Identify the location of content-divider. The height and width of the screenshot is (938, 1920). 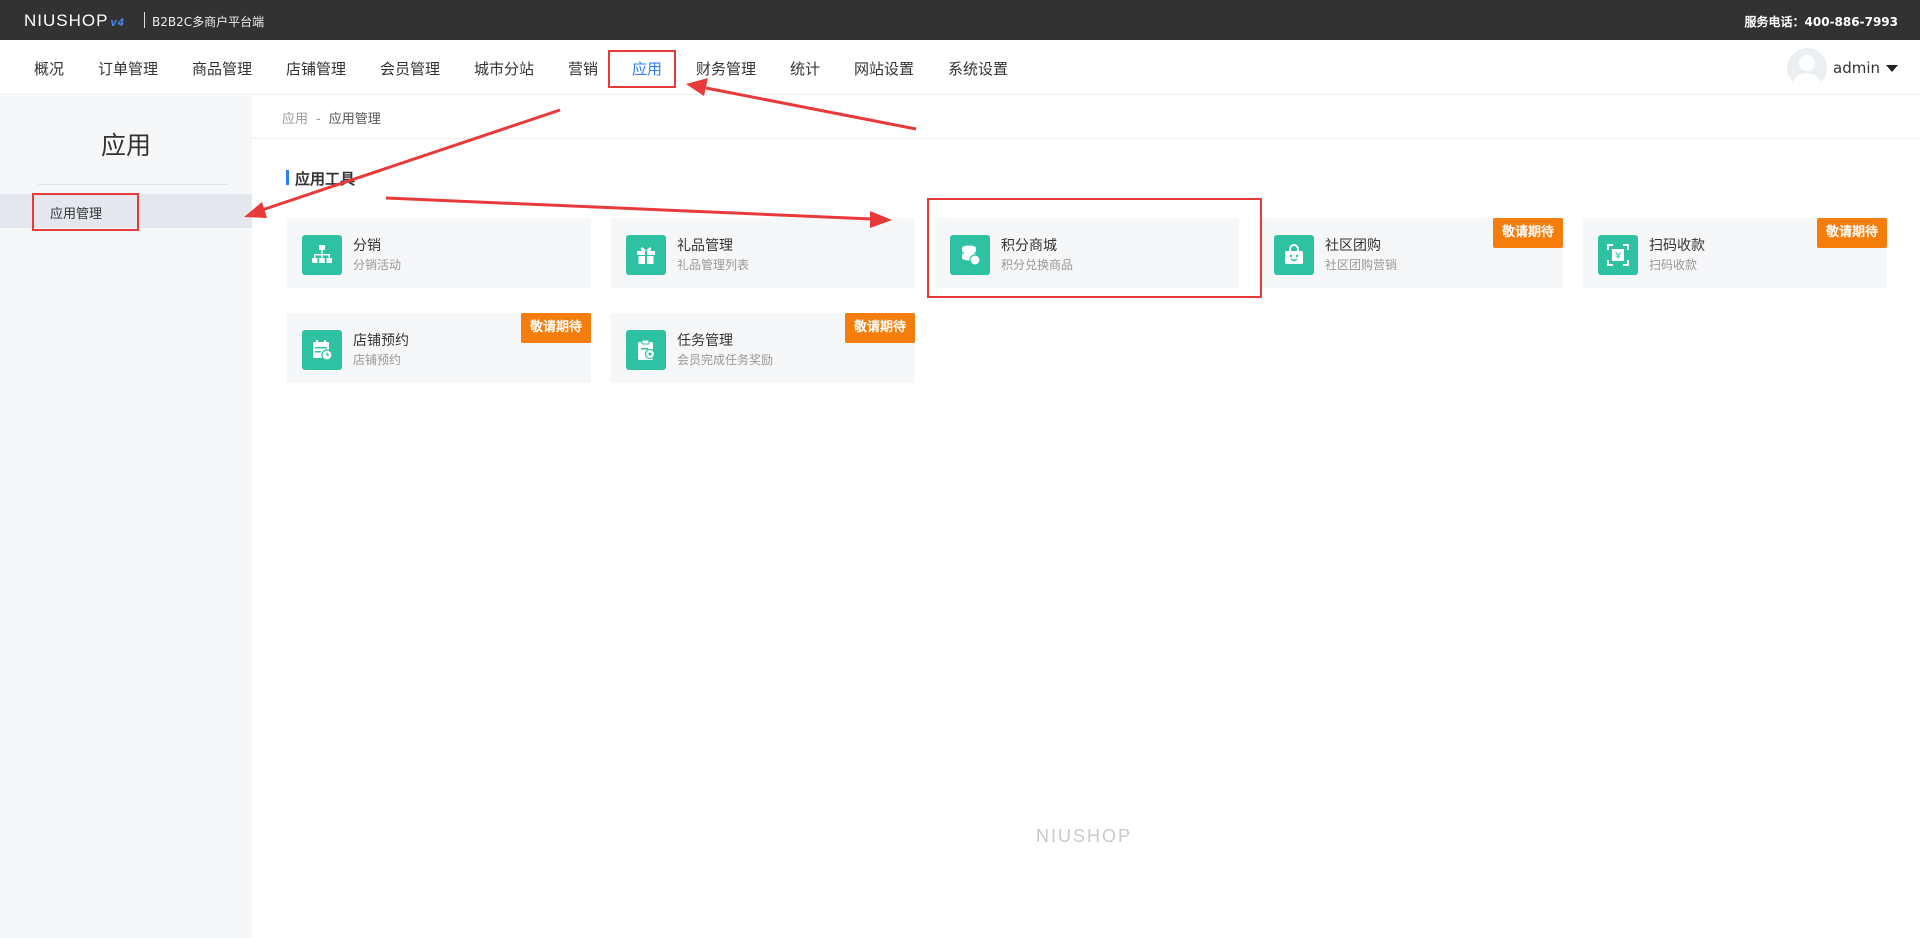
(1086, 138).